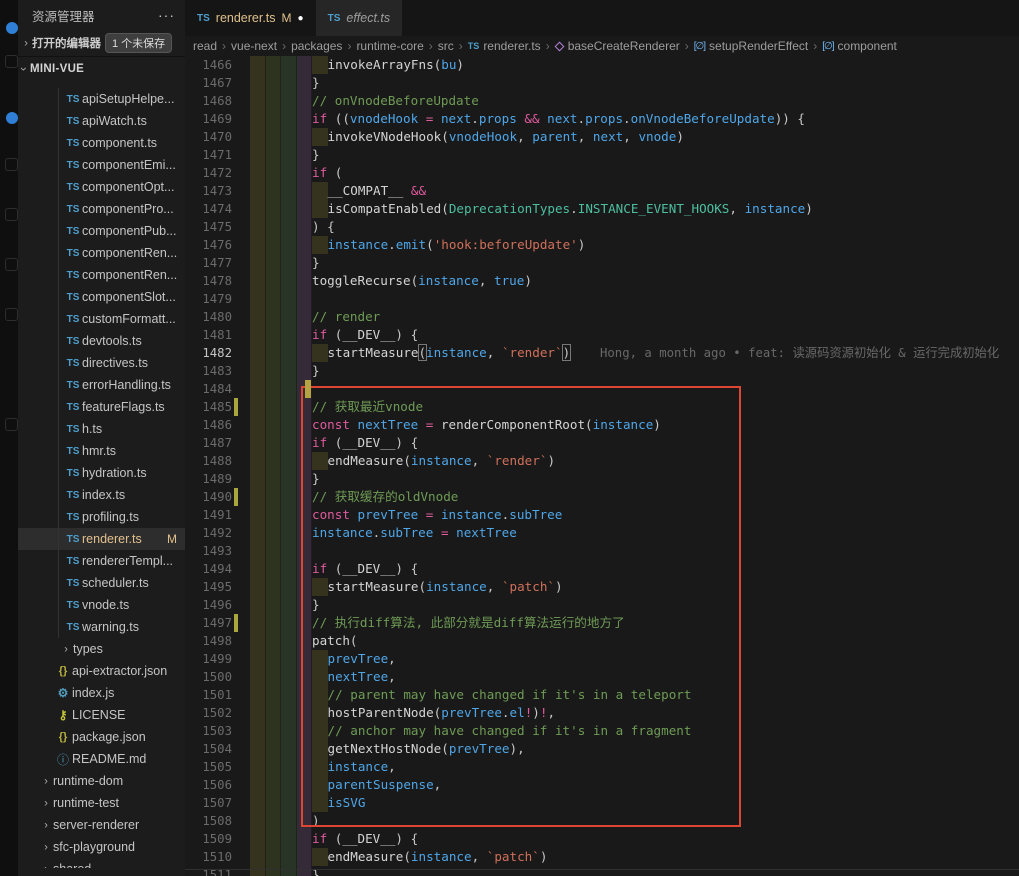  What do you see at coordinates (316, 46) in the screenshot?
I see `breadcrumb-item-packages: packages` at bounding box center [316, 46].